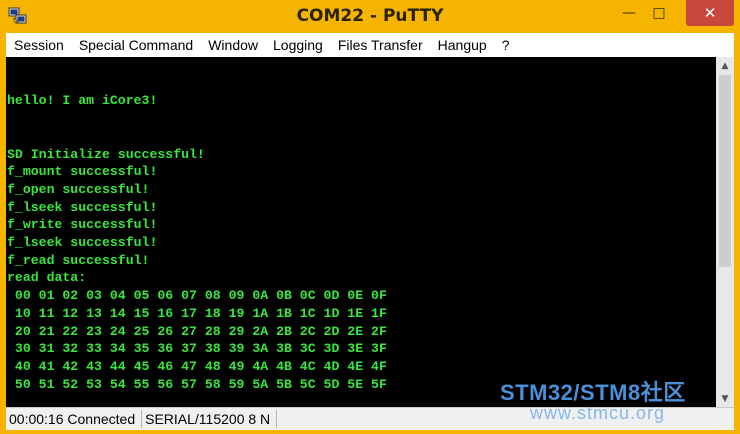 This screenshot has width=740, height=434. I want to click on serial-settings: SERIAL/115200 8 N, so click(210, 419).